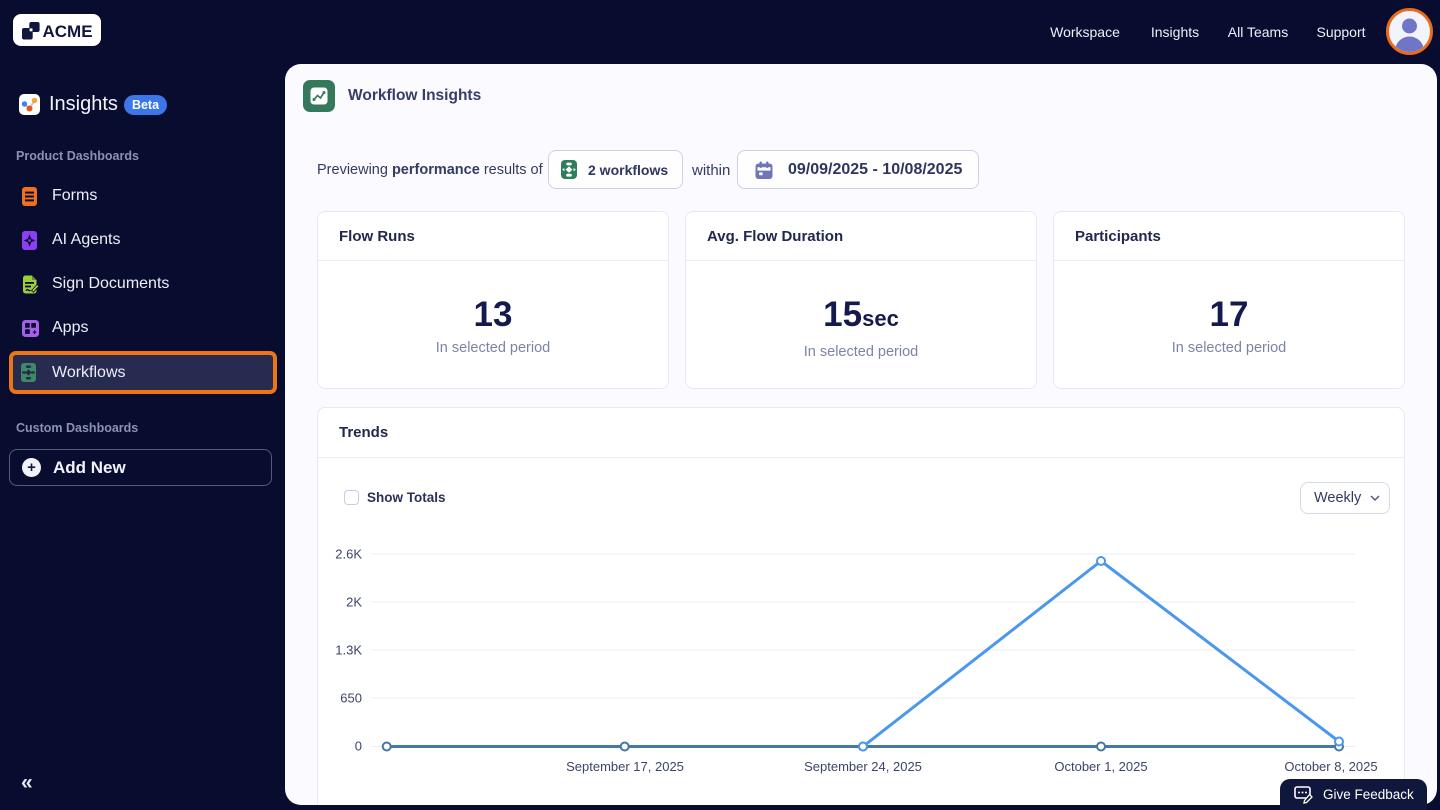  What do you see at coordinates (625, 766) in the screenshot?
I see `svg-text: September 17, 2025` at bounding box center [625, 766].